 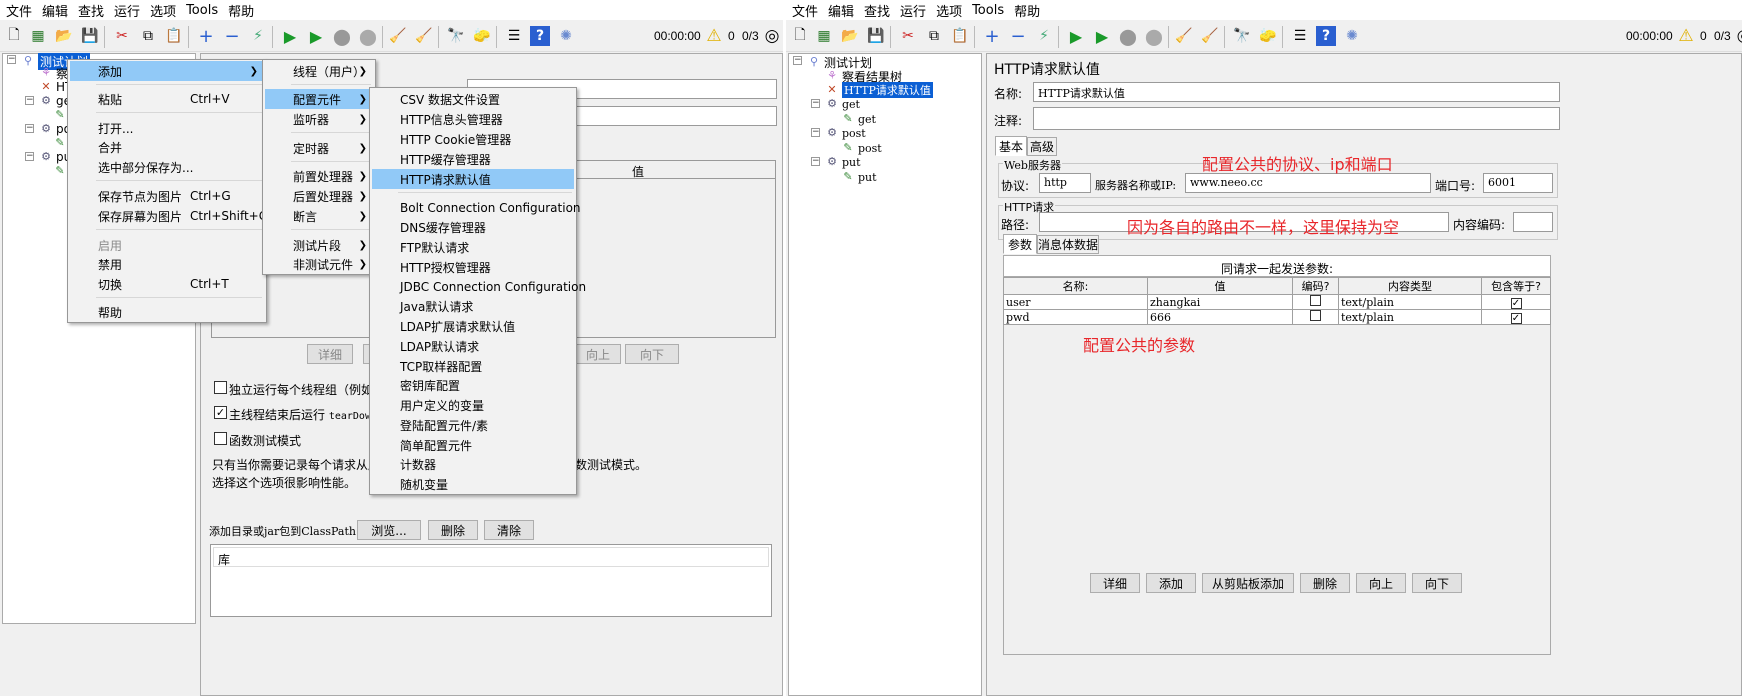 What do you see at coordinates (1518, 183) in the screenshot?
I see `port-field: 6001` at bounding box center [1518, 183].